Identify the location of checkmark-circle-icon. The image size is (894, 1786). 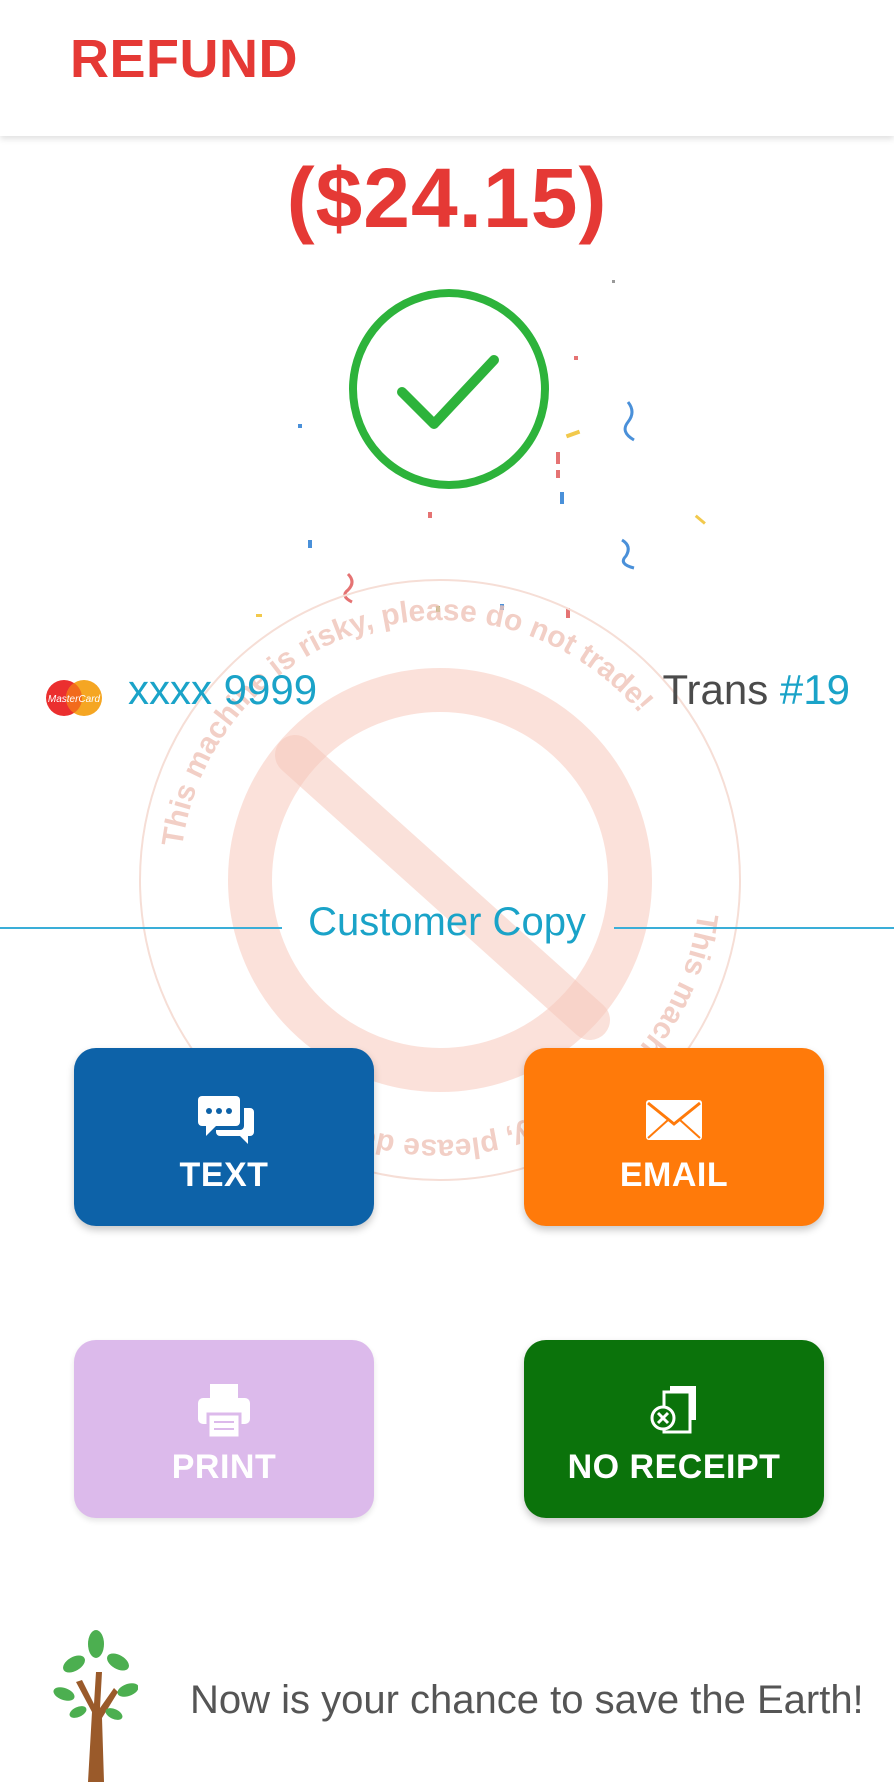
(449, 389).